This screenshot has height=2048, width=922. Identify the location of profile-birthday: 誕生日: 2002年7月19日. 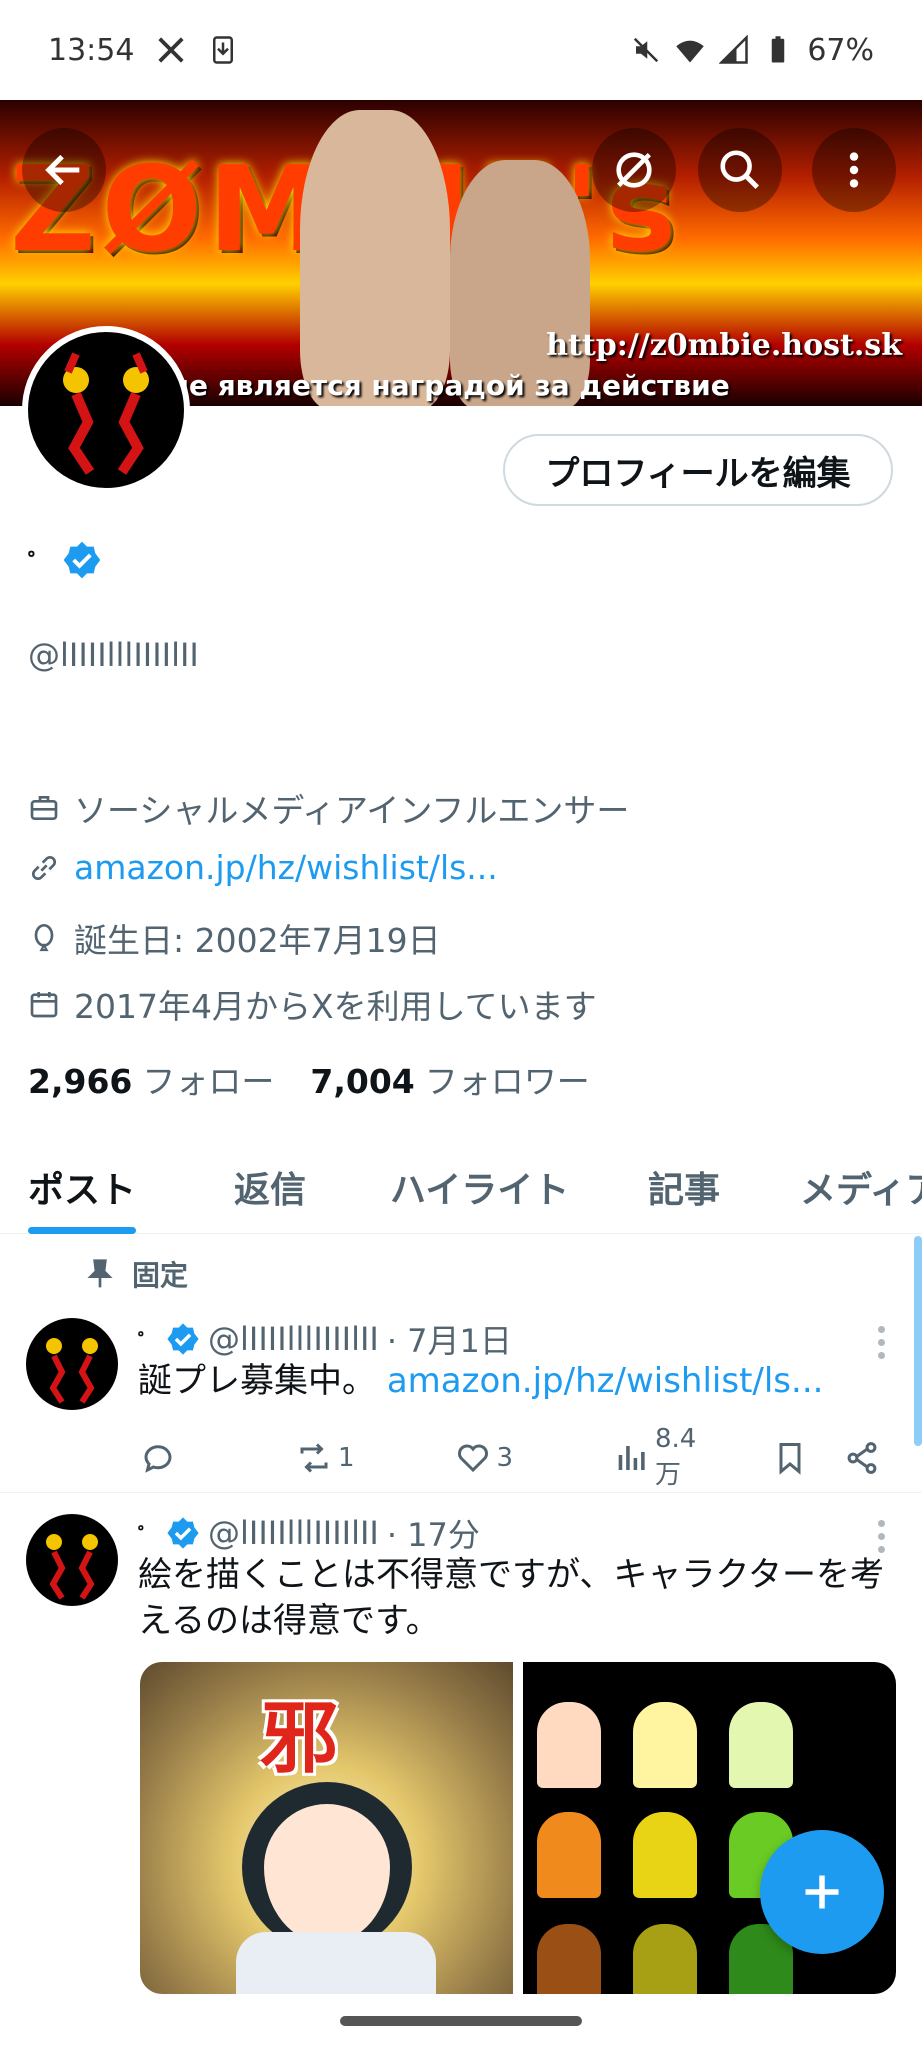
(234, 938).